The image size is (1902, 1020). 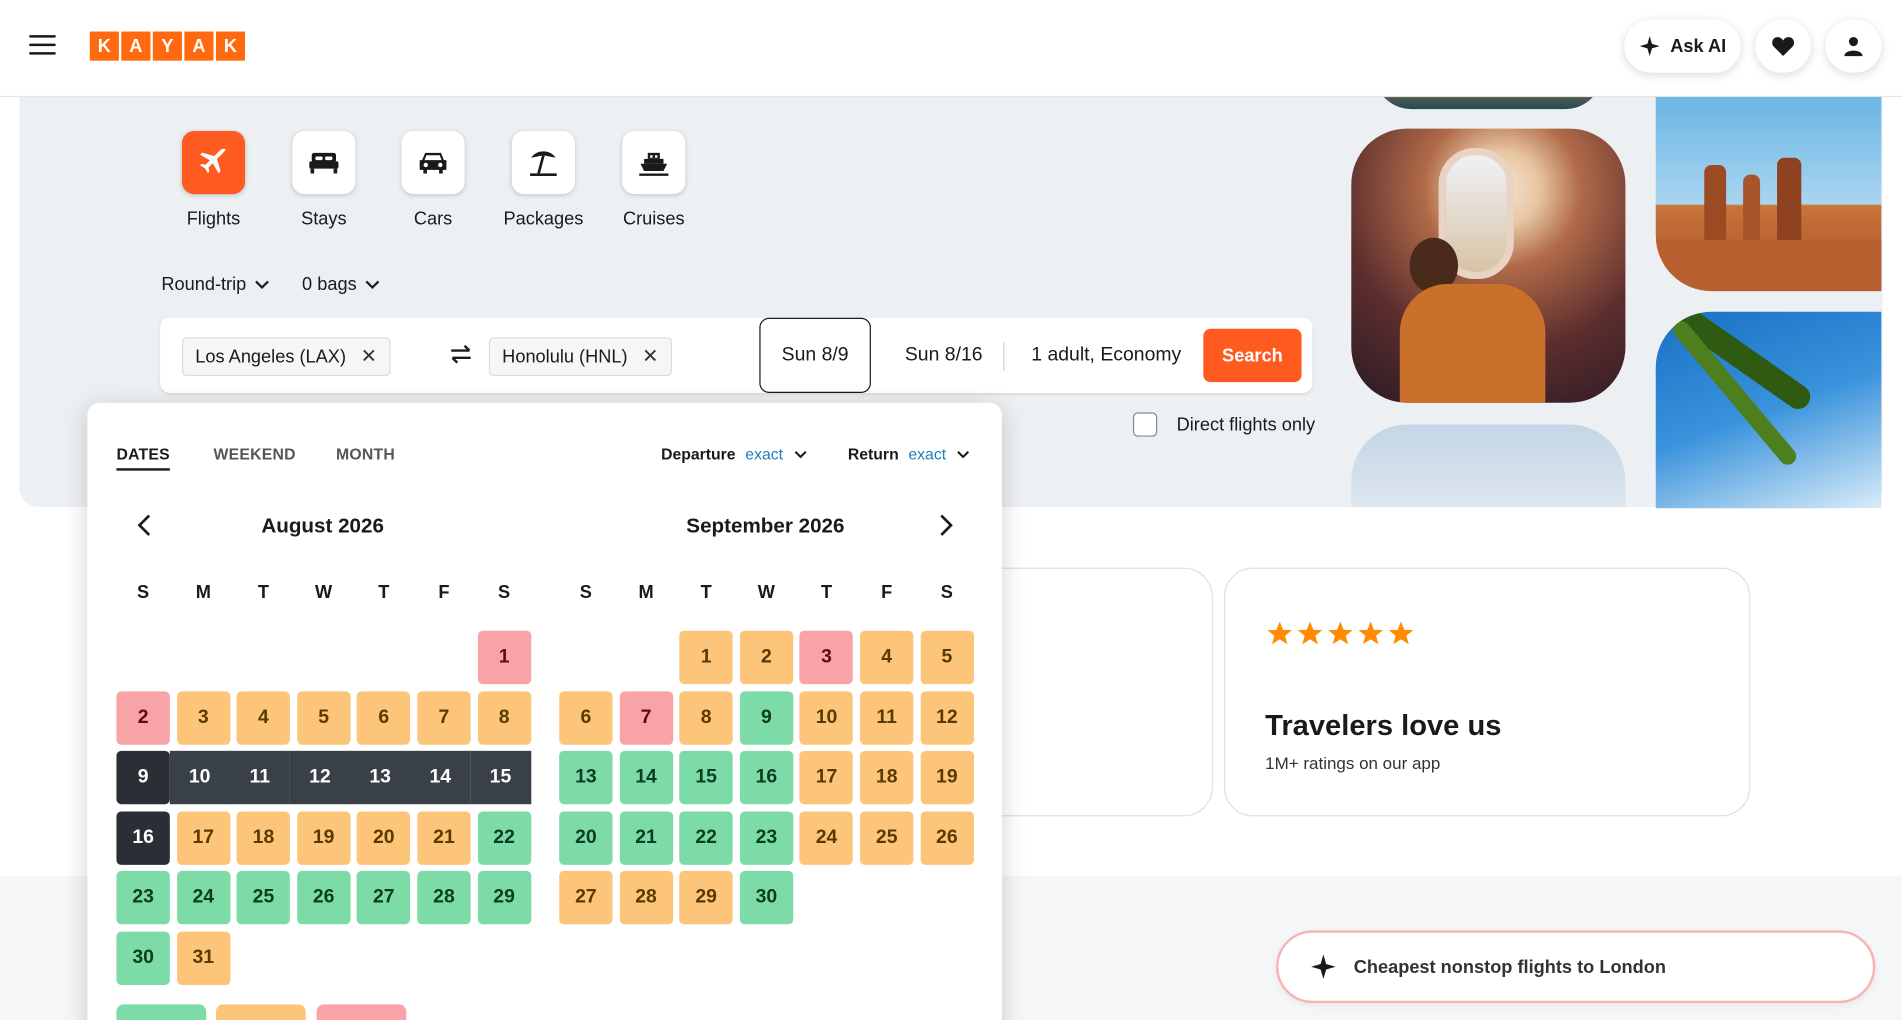 I want to click on direct-flights-checkbox: Direct flights only, so click(x=1223, y=424).